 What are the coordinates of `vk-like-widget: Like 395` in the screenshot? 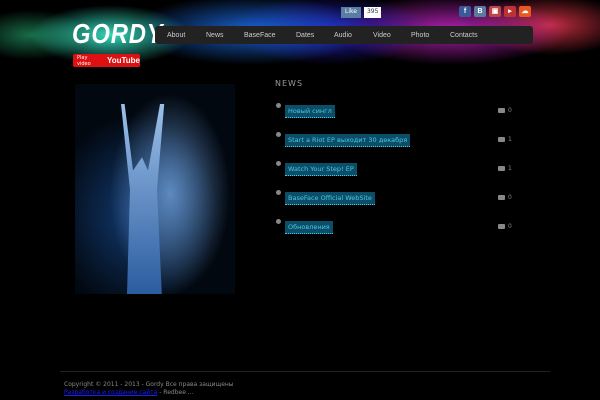 It's located at (361, 12).